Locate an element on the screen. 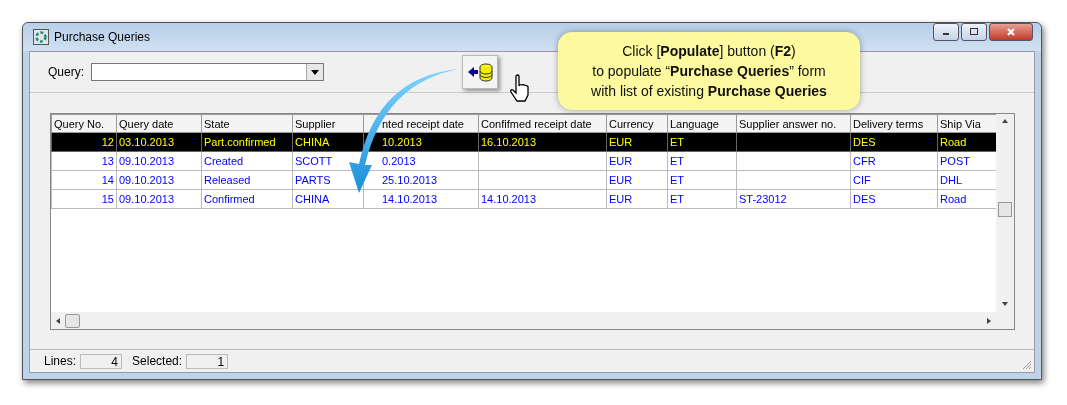 Image resolution: width=1067 pixels, height=405 pixels. app-icon is located at coordinates (41, 37).